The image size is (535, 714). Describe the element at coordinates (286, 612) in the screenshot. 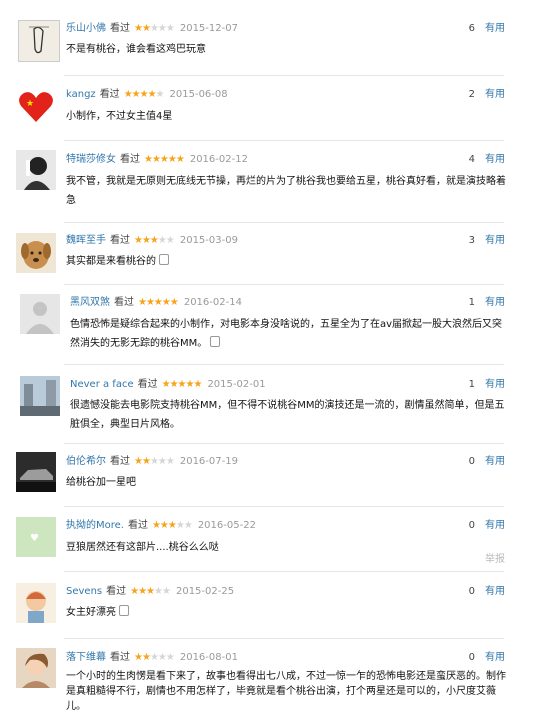

I see `review-text: 女主好漂亮` at that location.